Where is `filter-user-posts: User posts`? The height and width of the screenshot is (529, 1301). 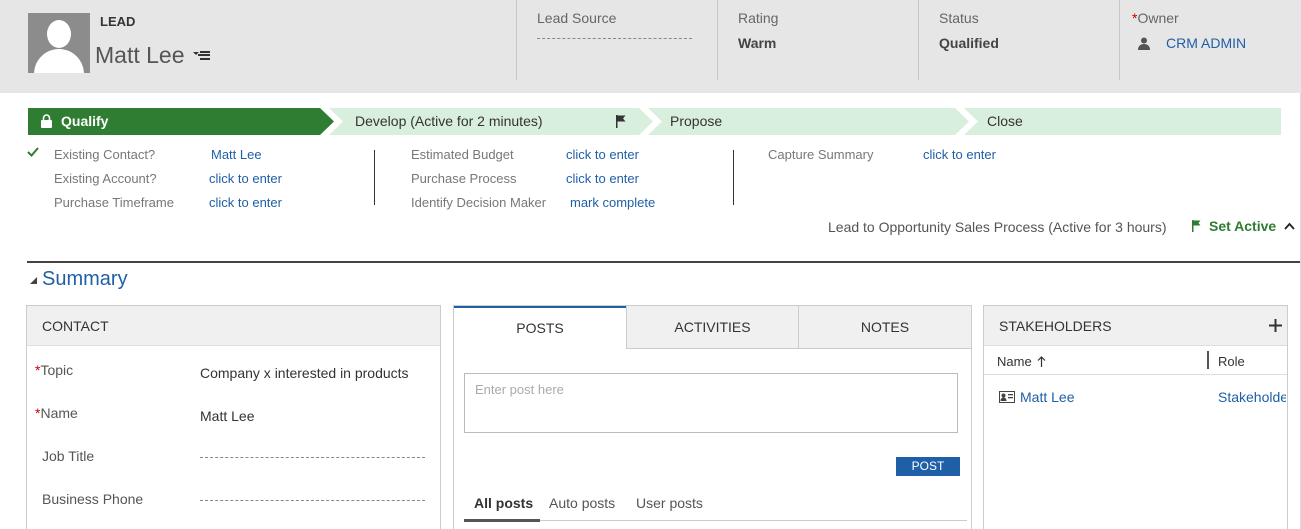
filter-user-posts: User posts is located at coordinates (669, 503).